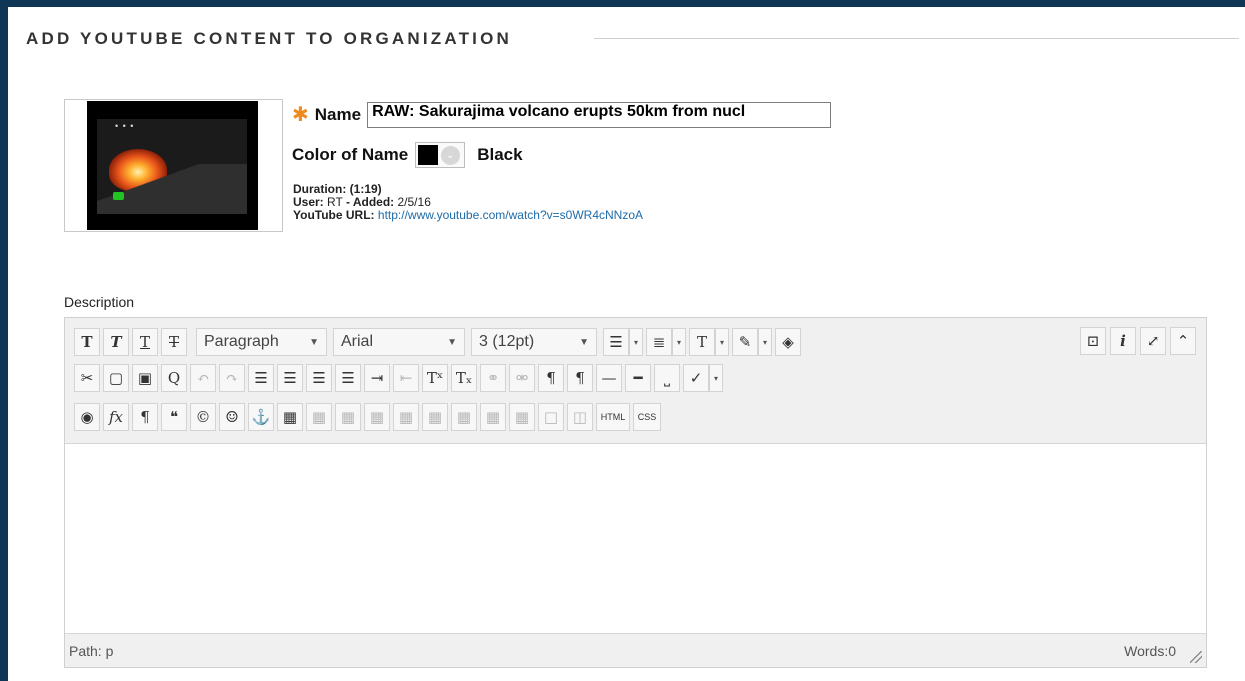 The height and width of the screenshot is (681, 1245). I want to click on numbered-list-dropdown-icon: ▾, so click(679, 342).